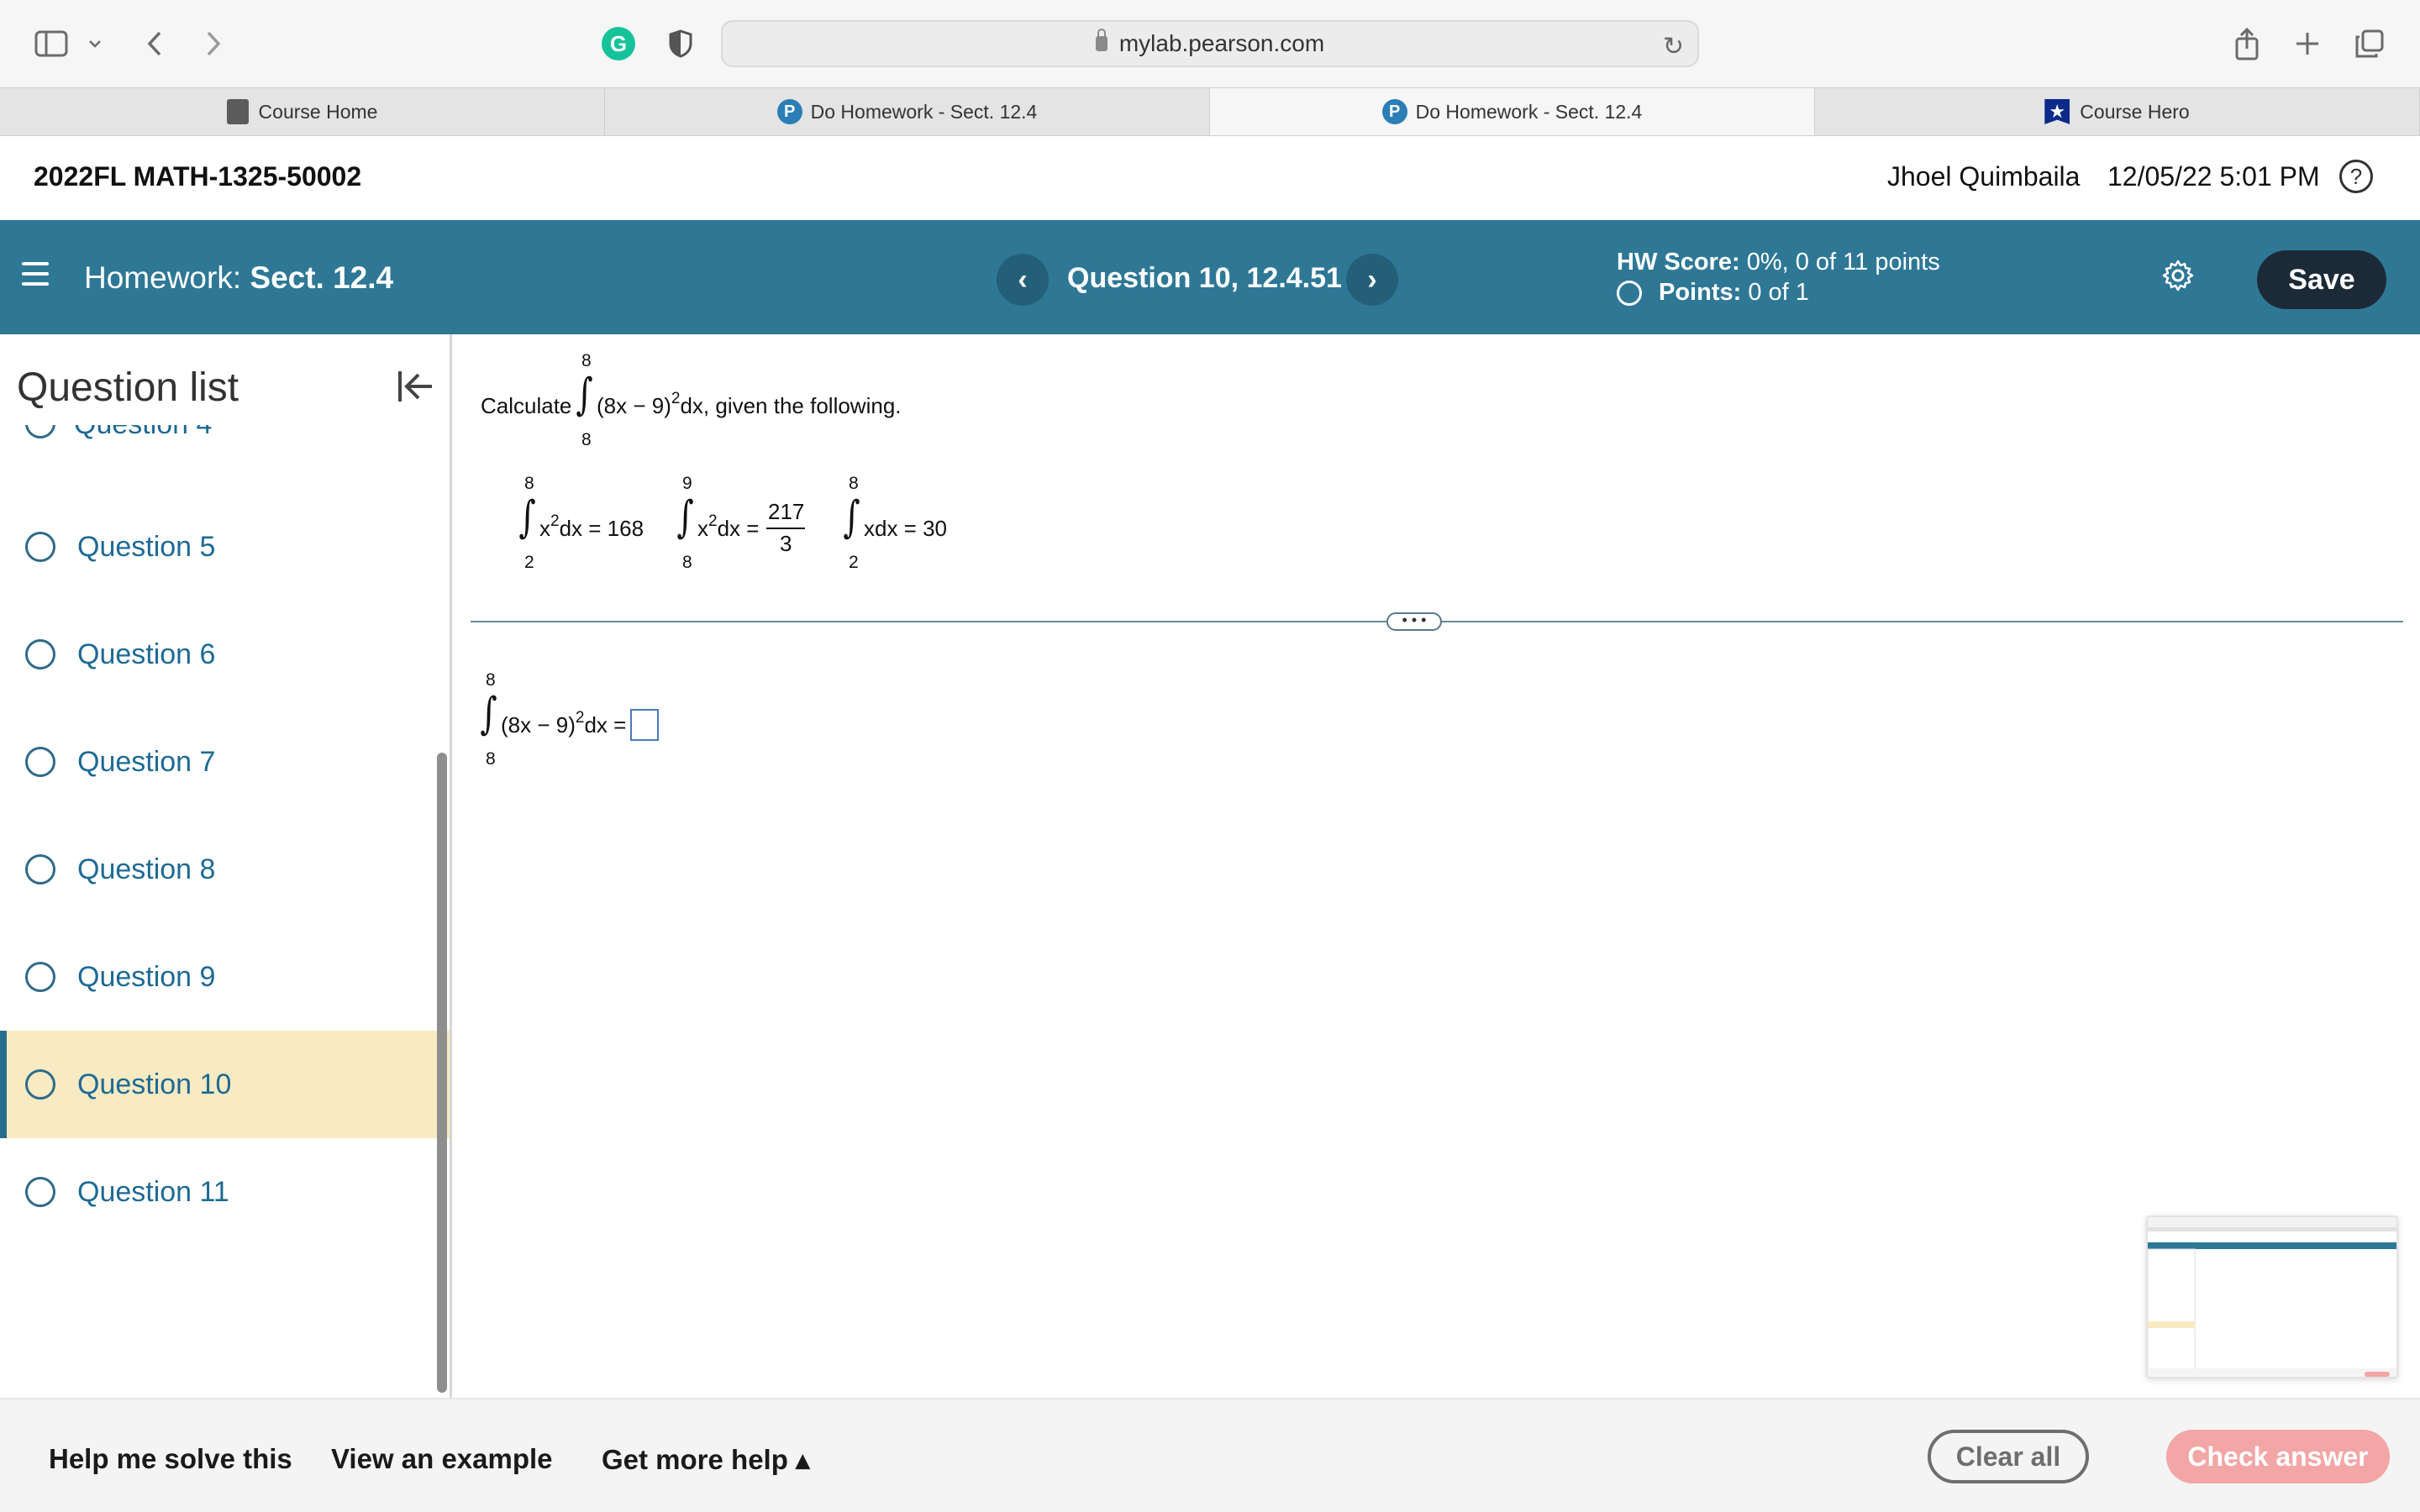 The width and height of the screenshot is (2420, 1512). Describe the element at coordinates (618, 43) in the screenshot. I see `grammarly-icon: G` at that location.